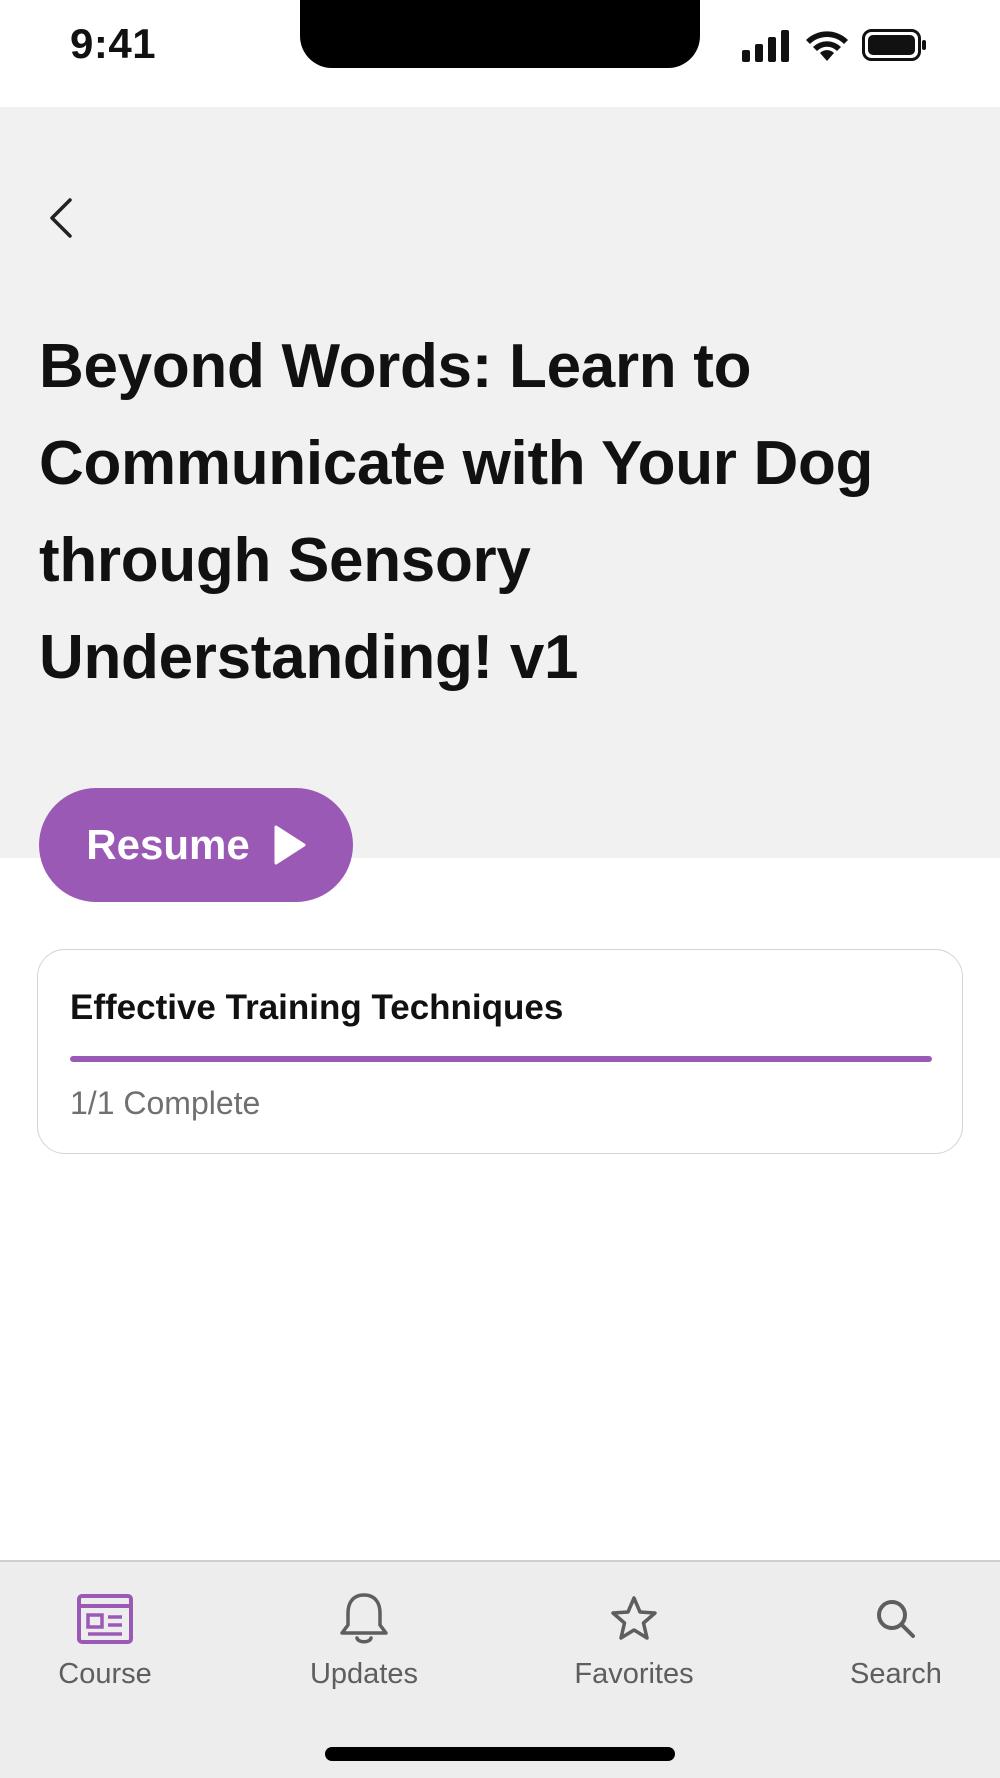 Image resolution: width=1000 pixels, height=1778 pixels. I want to click on resume-label: Resume, so click(168, 844).